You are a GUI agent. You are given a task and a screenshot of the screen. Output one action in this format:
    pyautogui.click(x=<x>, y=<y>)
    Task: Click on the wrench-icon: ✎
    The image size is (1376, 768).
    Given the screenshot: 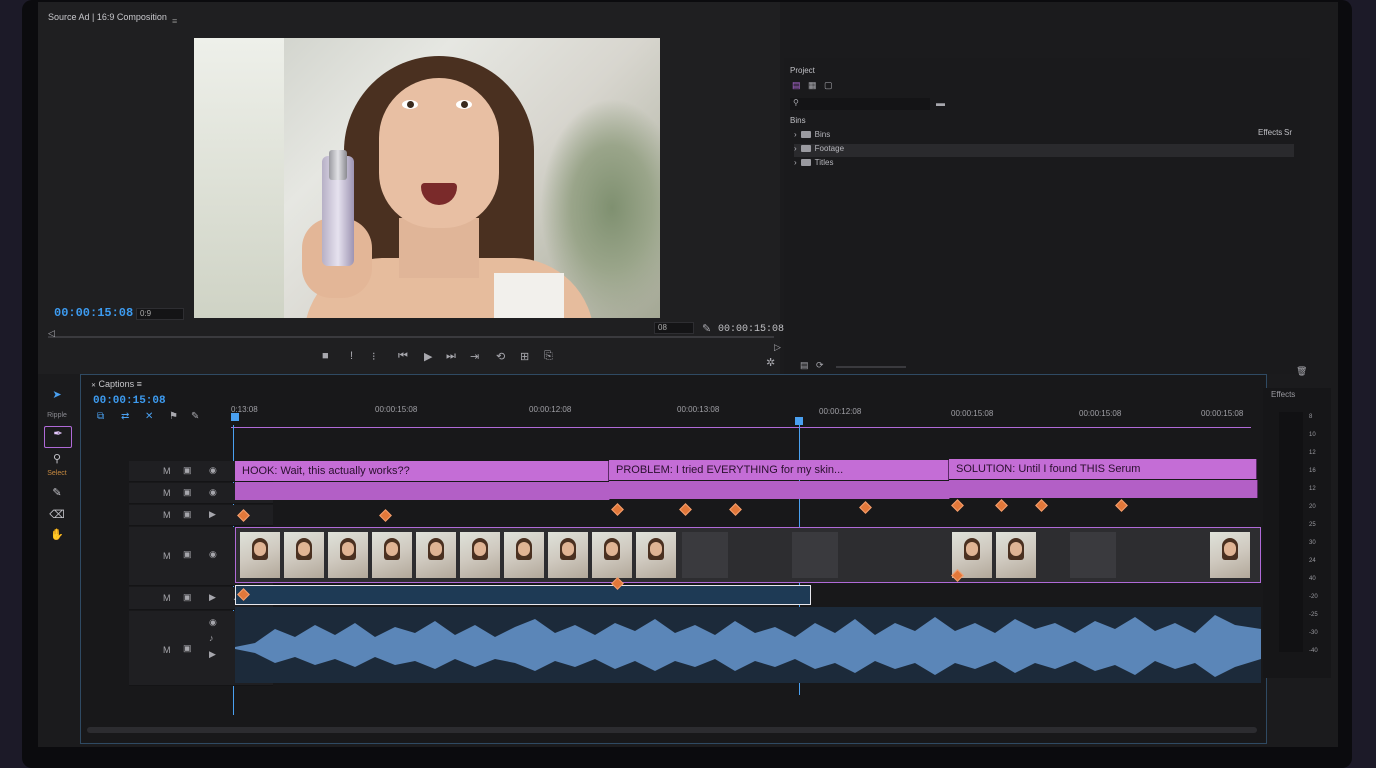 What is the action you would take?
    pyautogui.click(x=706, y=328)
    